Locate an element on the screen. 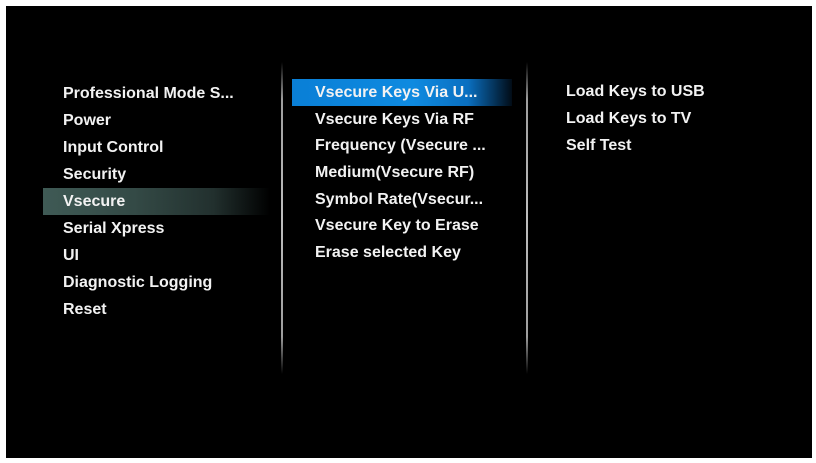 The image size is (816, 463). vsecure-item-key-to-erase: Vsecure Key to Erase is located at coordinates (402, 225).